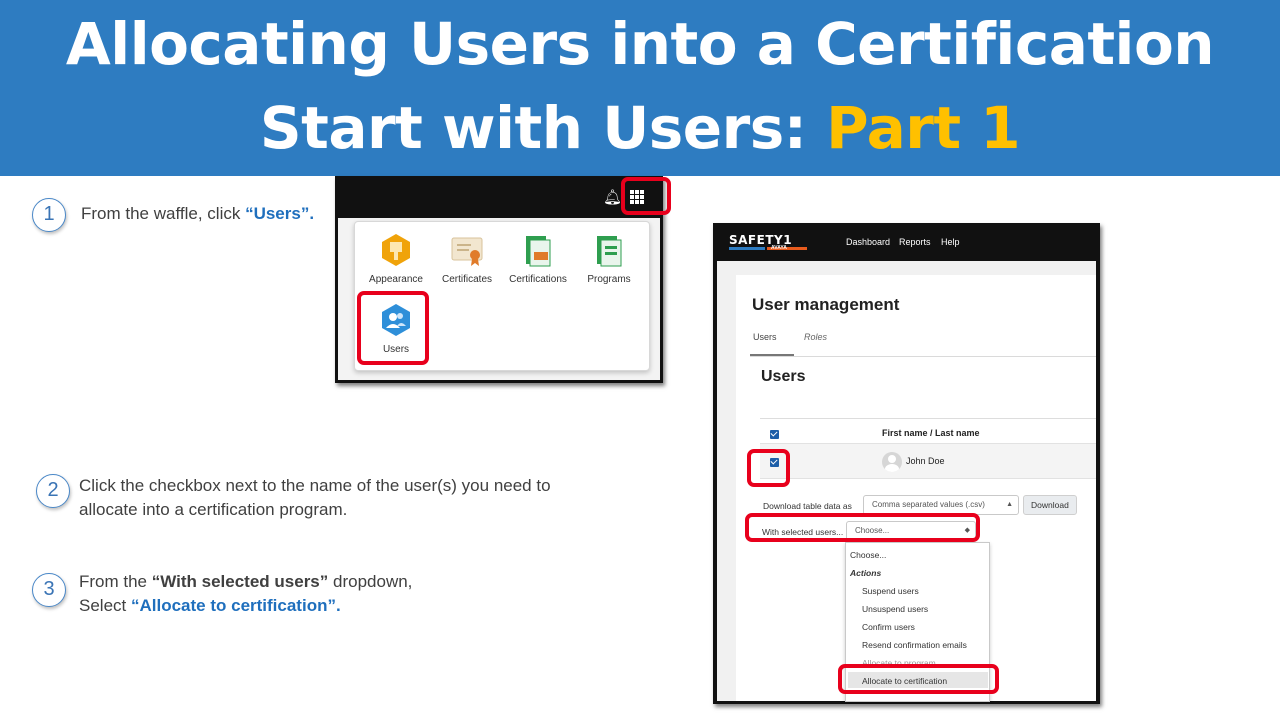  I want to click on step-2-line-2: allocate into a certification program., so click(213, 509).